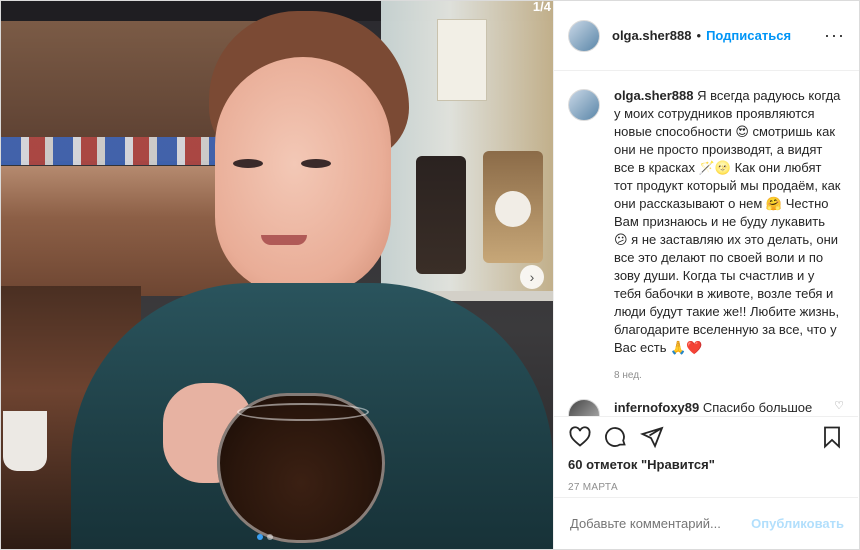  Describe the element at coordinates (616, 437) in the screenshot. I see `comment-icon` at that location.